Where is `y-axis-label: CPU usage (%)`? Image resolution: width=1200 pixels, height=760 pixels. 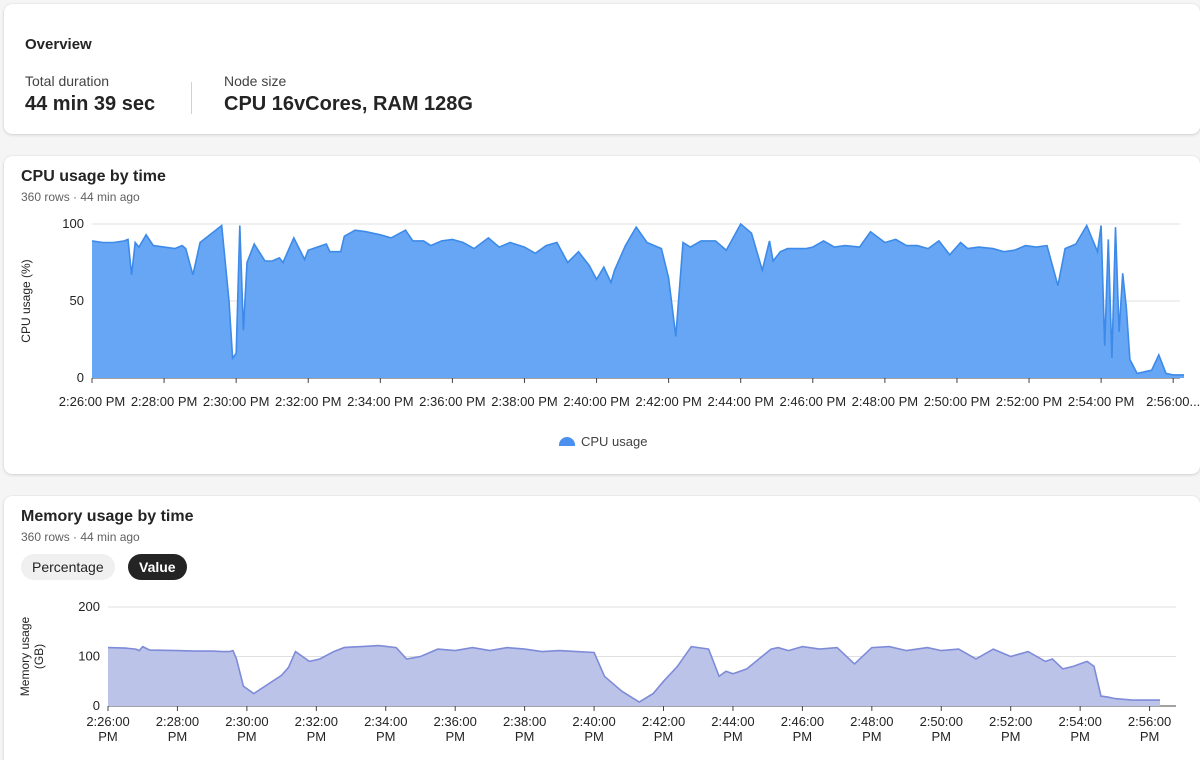
y-axis-label: CPU usage (%) is located at coordinates (26, 300).